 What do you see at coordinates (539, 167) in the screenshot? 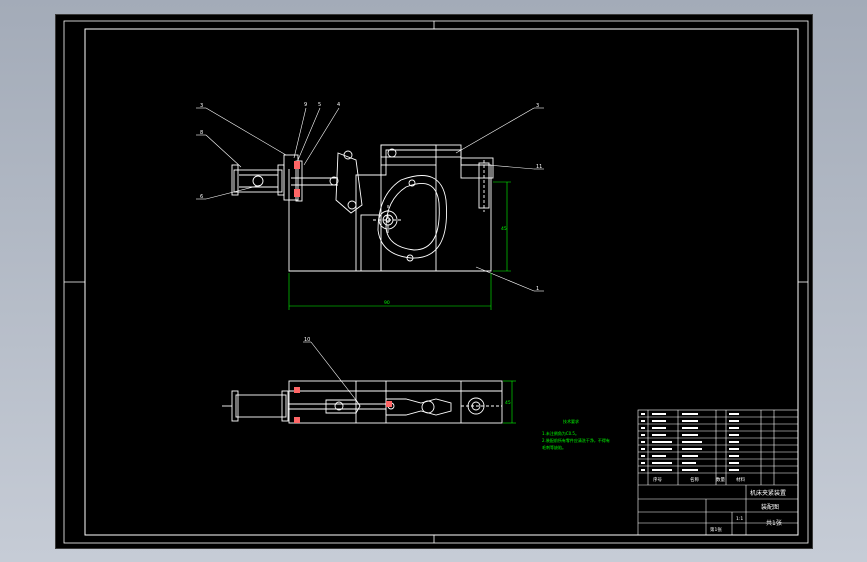
I see `callout-11: 11` at bounding box center [539, 167].